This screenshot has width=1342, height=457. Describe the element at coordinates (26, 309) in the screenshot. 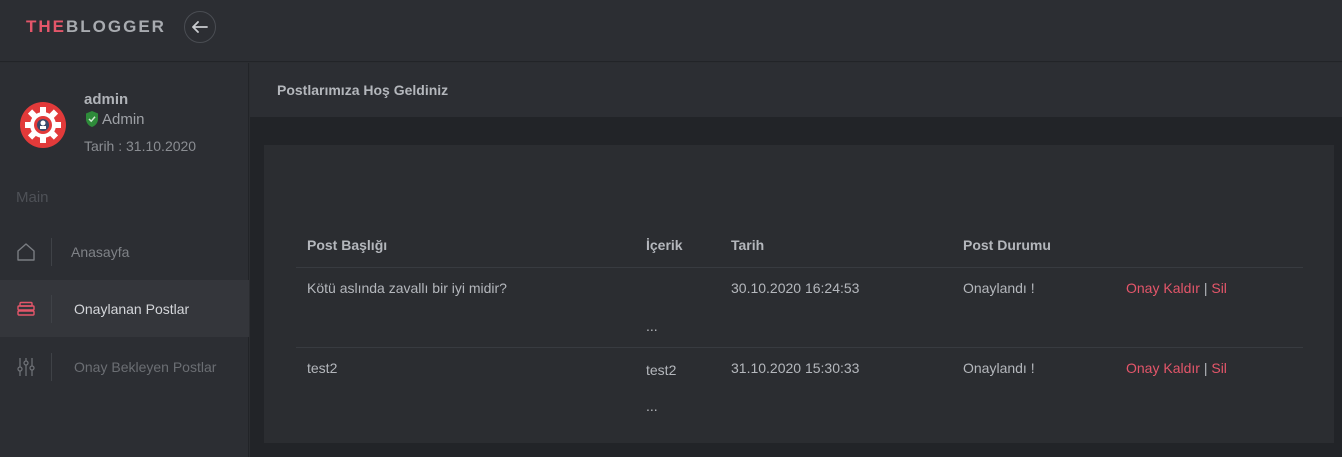

I see `layers-icon` at that location.